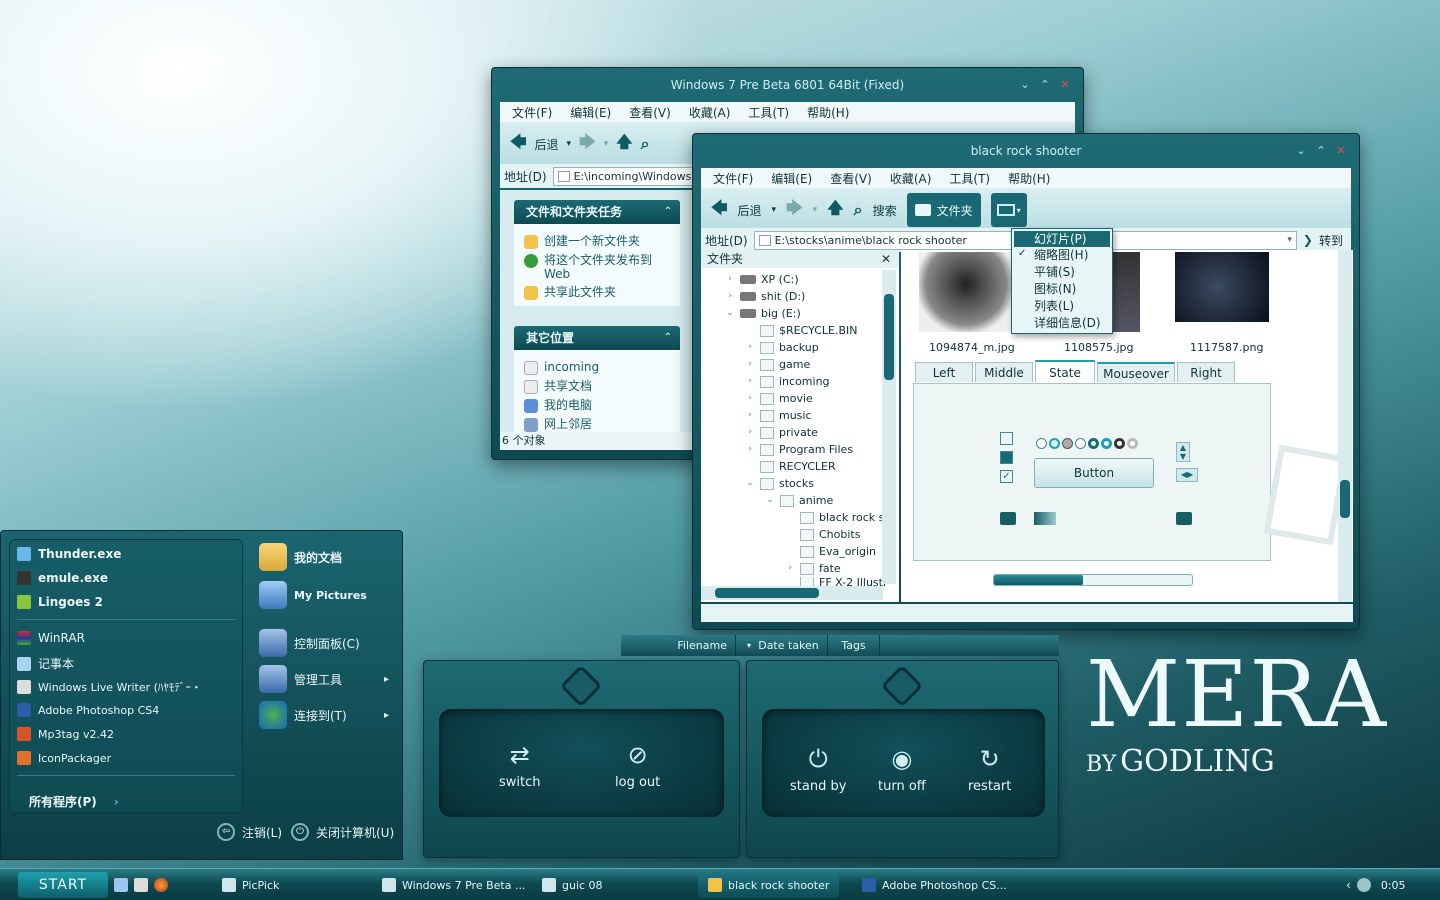 This screenshot has width=1440, height=900. Describe the element at coordinates (342, 832) in the screenshot. I see `shutdown-button: ⏻ 关闭计算机(U)` at that location.